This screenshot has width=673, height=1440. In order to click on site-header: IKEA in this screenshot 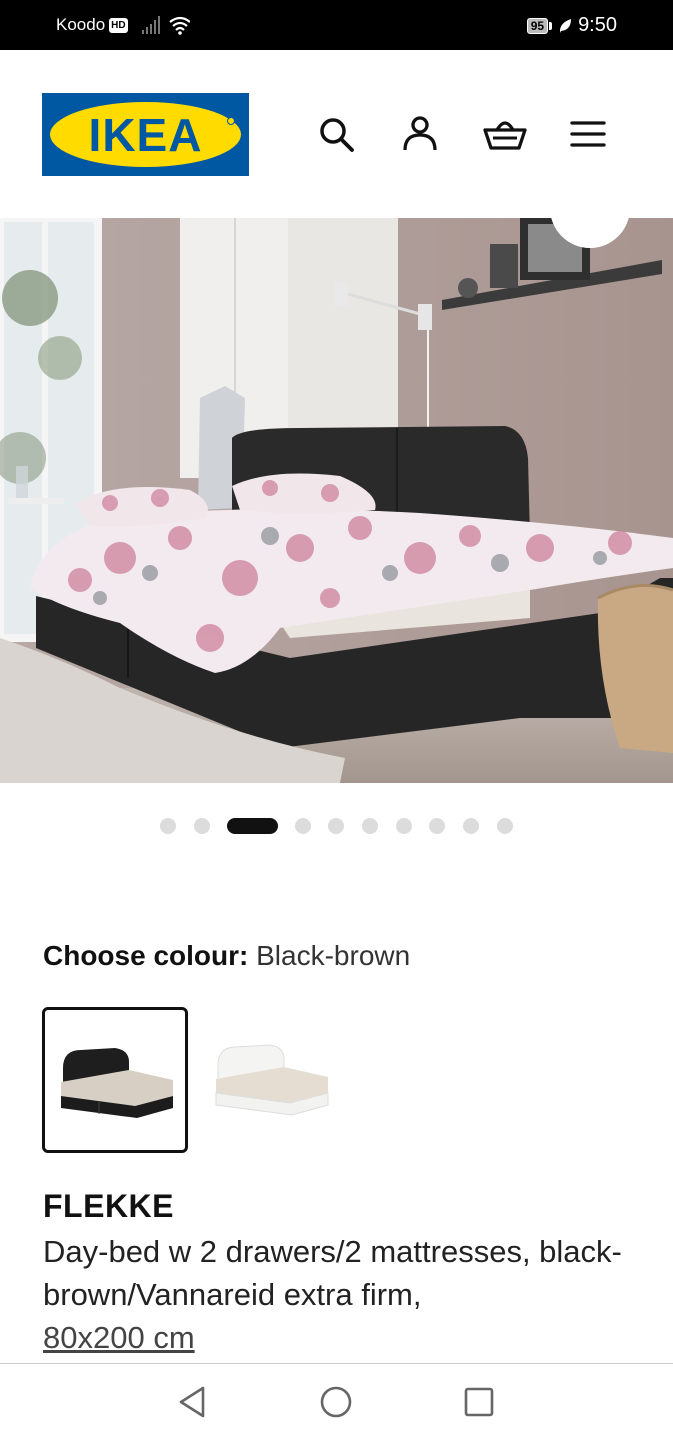, I will do `click(336, 134)`.